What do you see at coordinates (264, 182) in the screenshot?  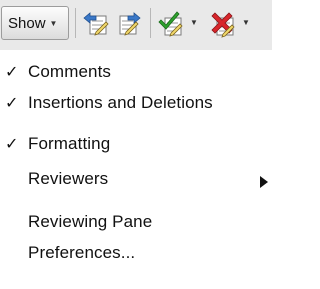 I see `submenu-arrow-icon` at bounding box center [264, 182].